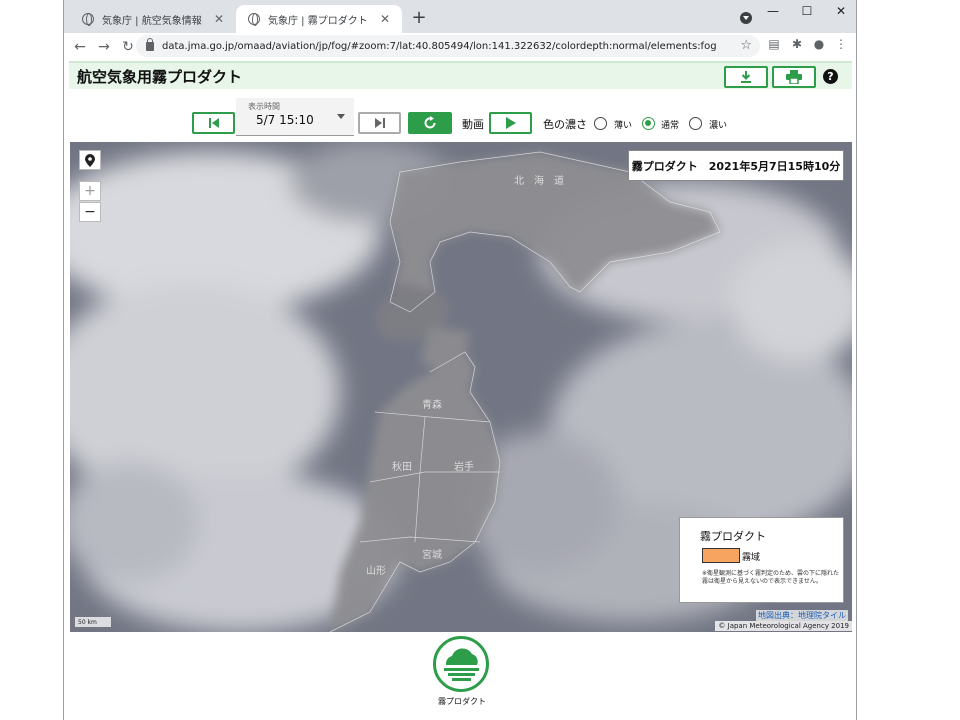 The height and width of the screenshot is (720, 960). I want to click on tab-fog-product: 気象庁 | 霧プロダクト ✕, so click(319, 19).